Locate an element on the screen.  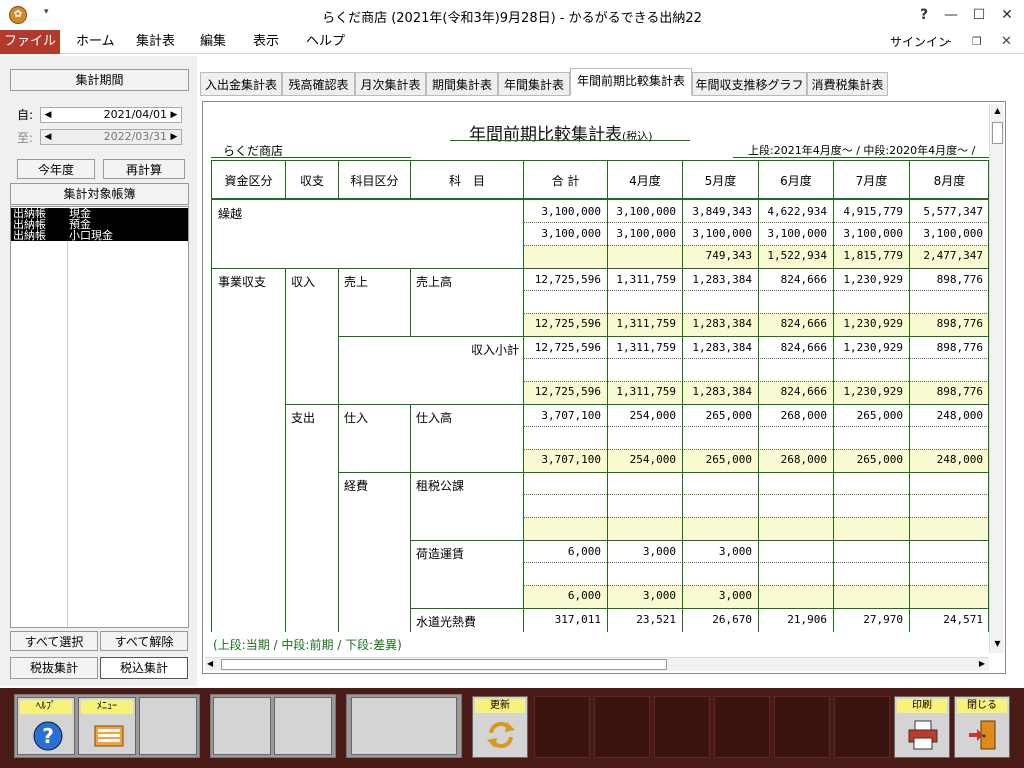
menu-button: ﾒﾆｭｰ is located at coordinates (107, 726).